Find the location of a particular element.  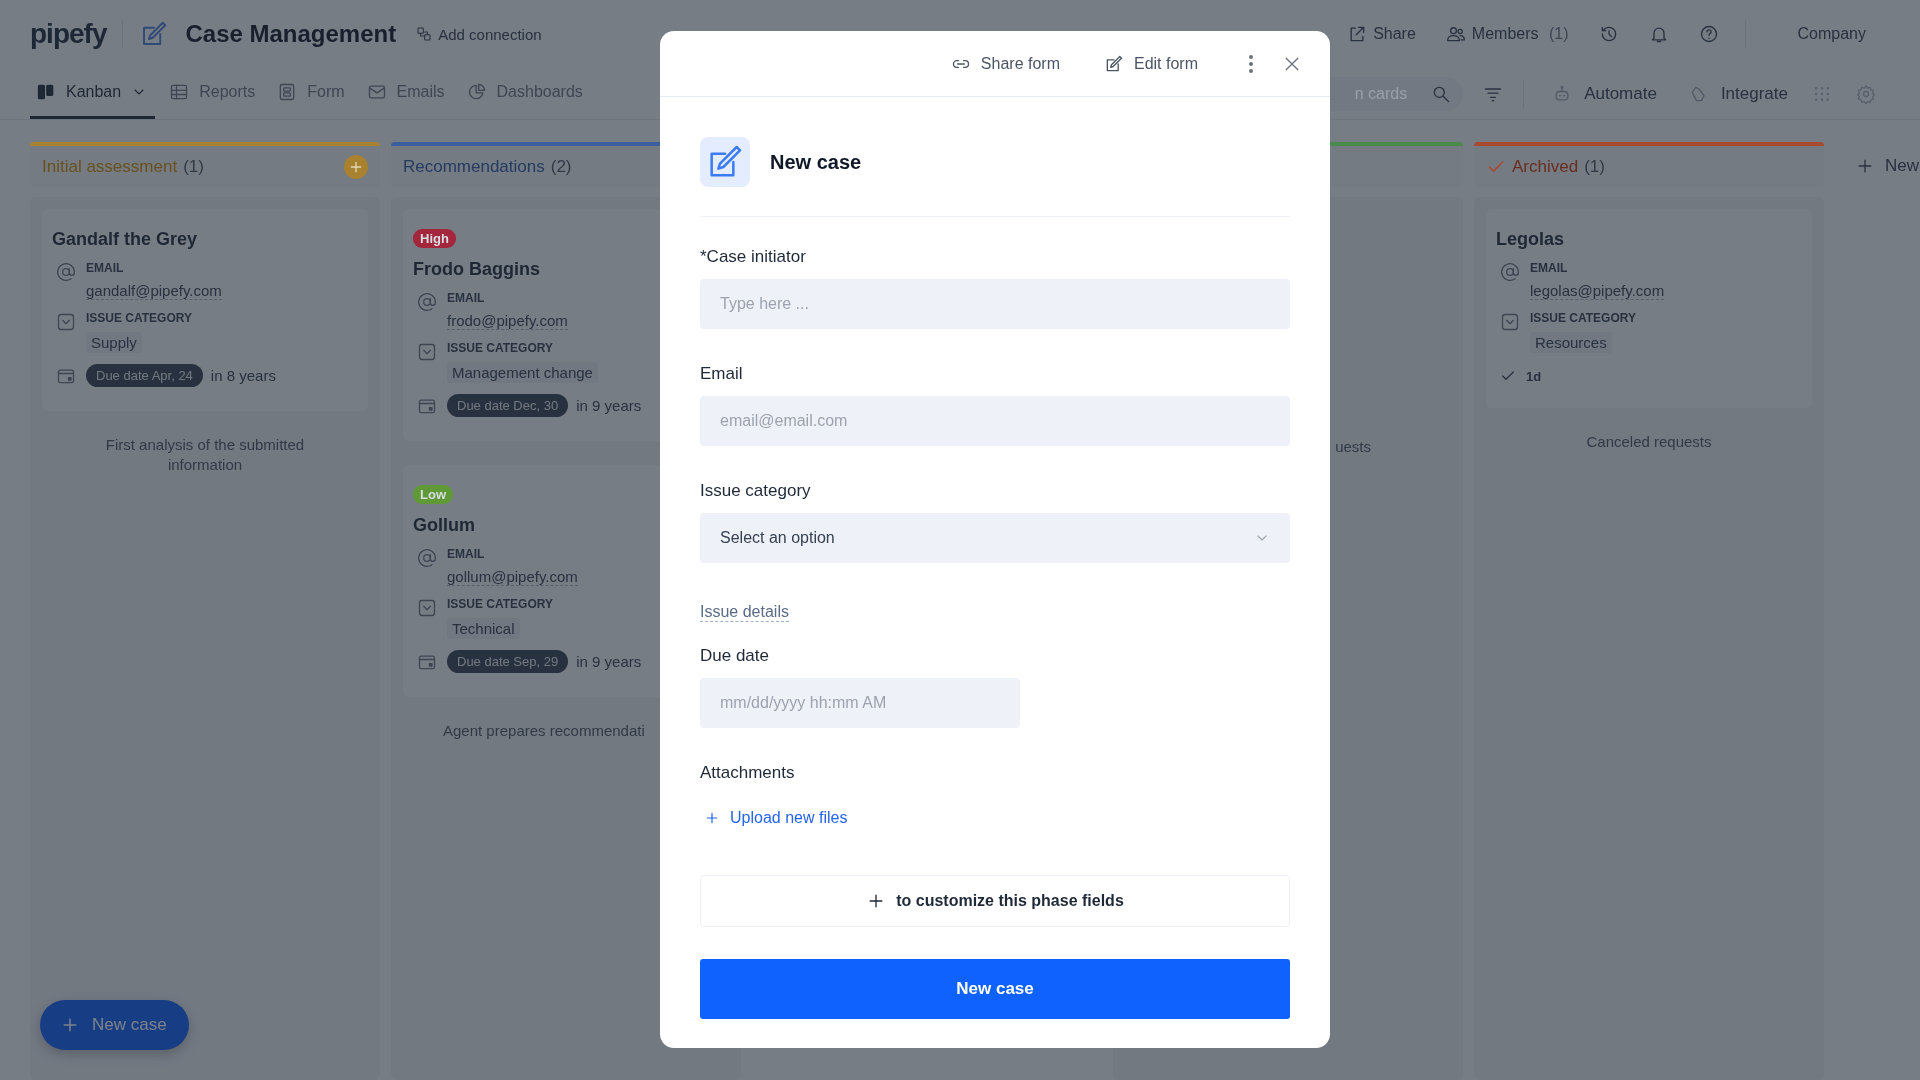

input-field: email@email.com is located at coordinates (995, 421).